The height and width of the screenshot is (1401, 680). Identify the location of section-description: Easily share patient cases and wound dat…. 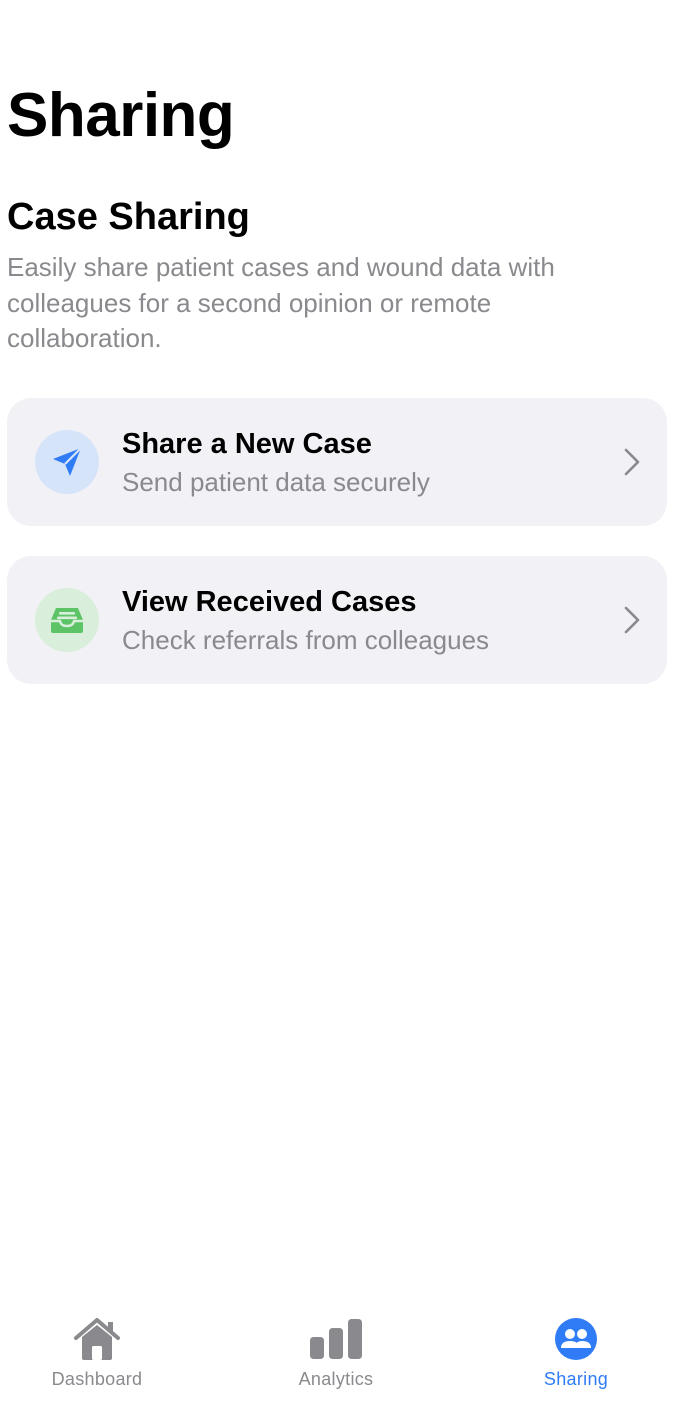
(281, 302).